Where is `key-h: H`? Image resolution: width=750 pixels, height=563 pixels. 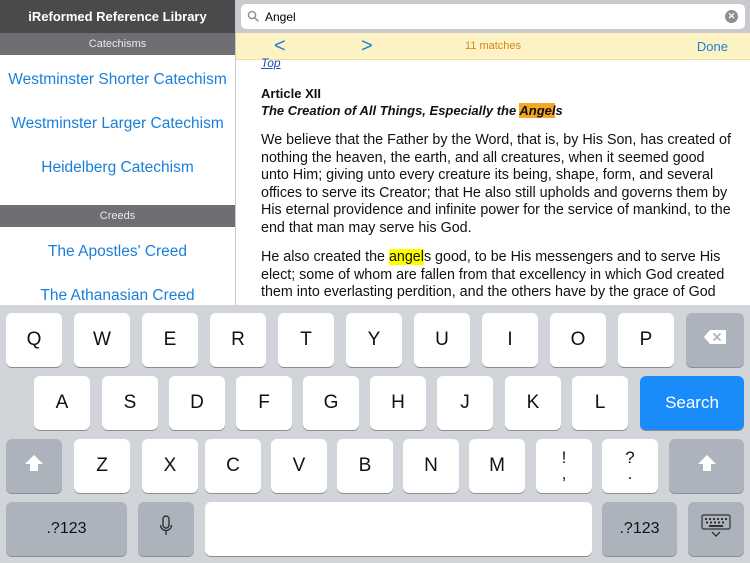 key-h: H is located at coordinates (398, 403).